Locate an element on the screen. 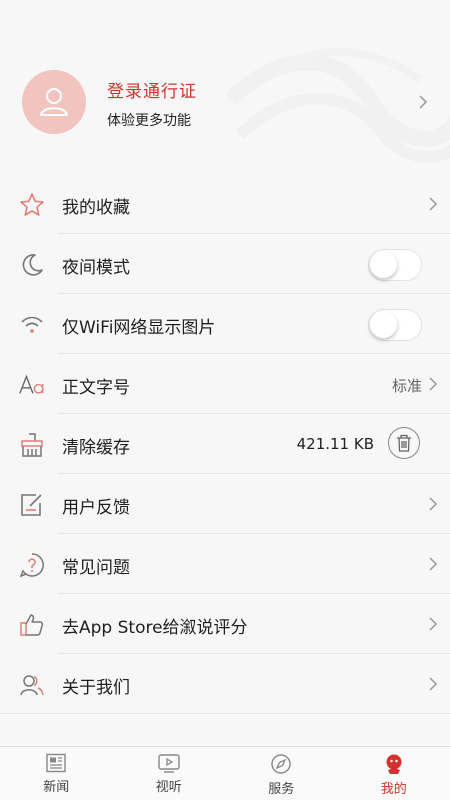 This screenshot has width=450, height=800. menu-label: 仅WiFi网络显示图片 is located at coordinates (139, 328).